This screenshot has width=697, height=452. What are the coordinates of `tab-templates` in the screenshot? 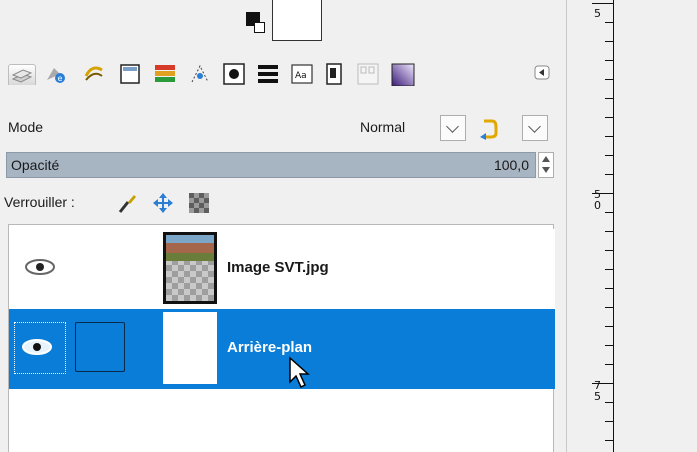 It's located at (367, 73).